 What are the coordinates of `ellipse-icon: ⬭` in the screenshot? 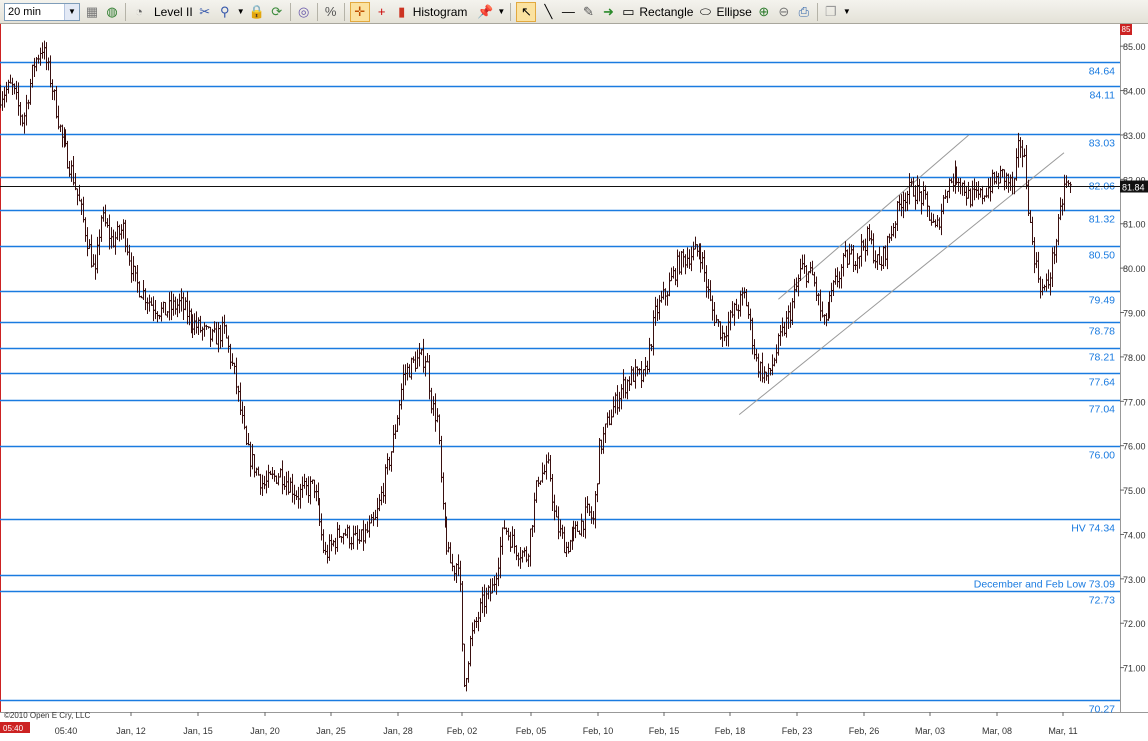 It's located at (705, 11).